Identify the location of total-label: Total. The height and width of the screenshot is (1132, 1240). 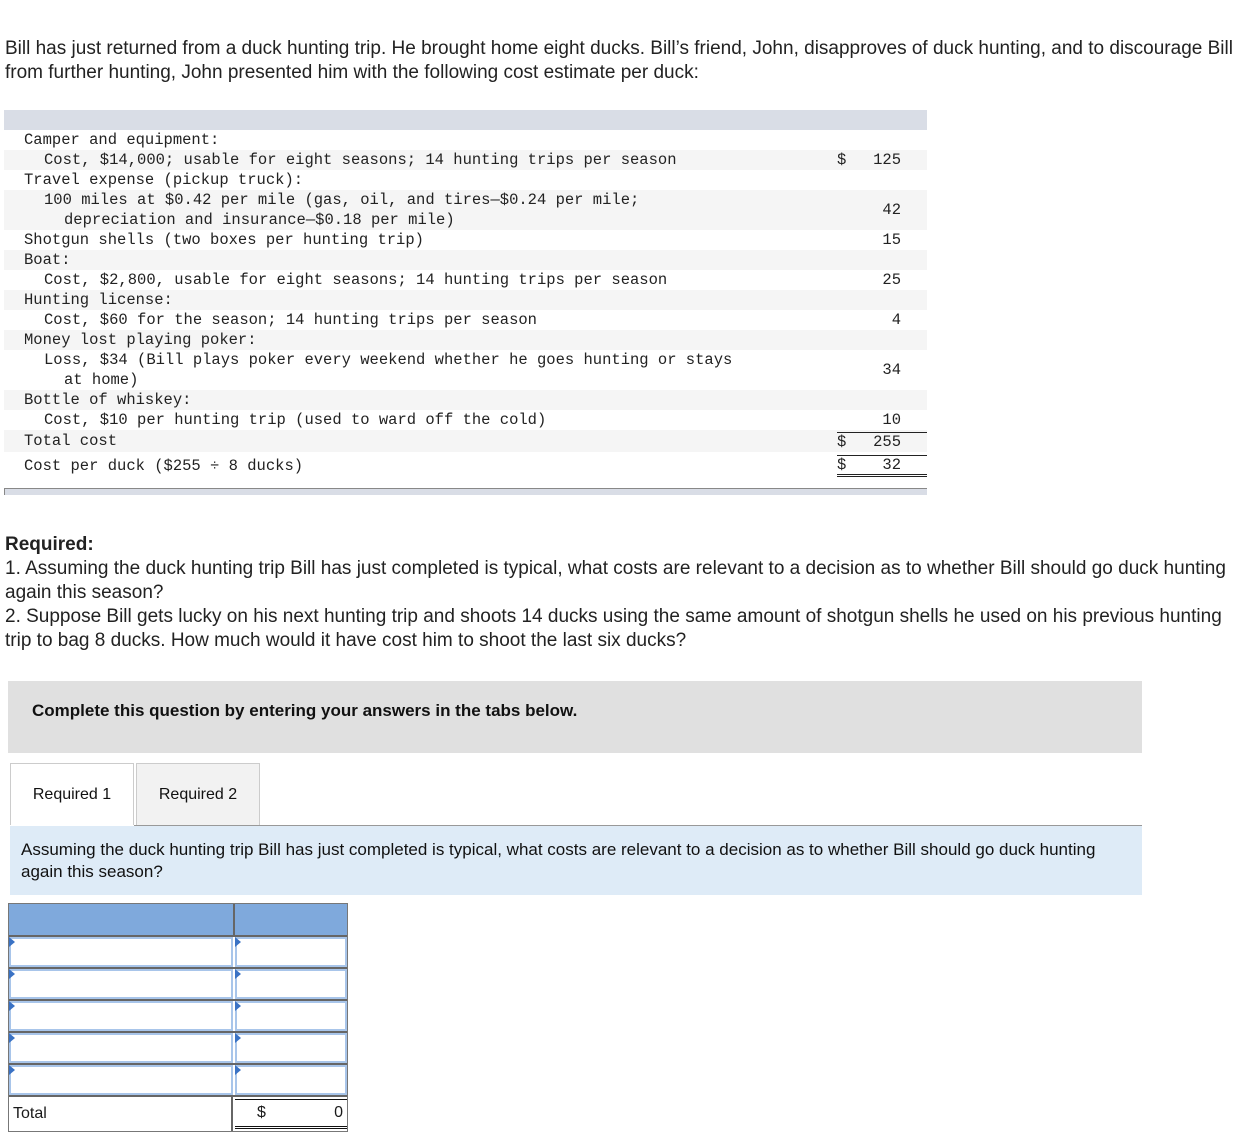
(121, 1114).